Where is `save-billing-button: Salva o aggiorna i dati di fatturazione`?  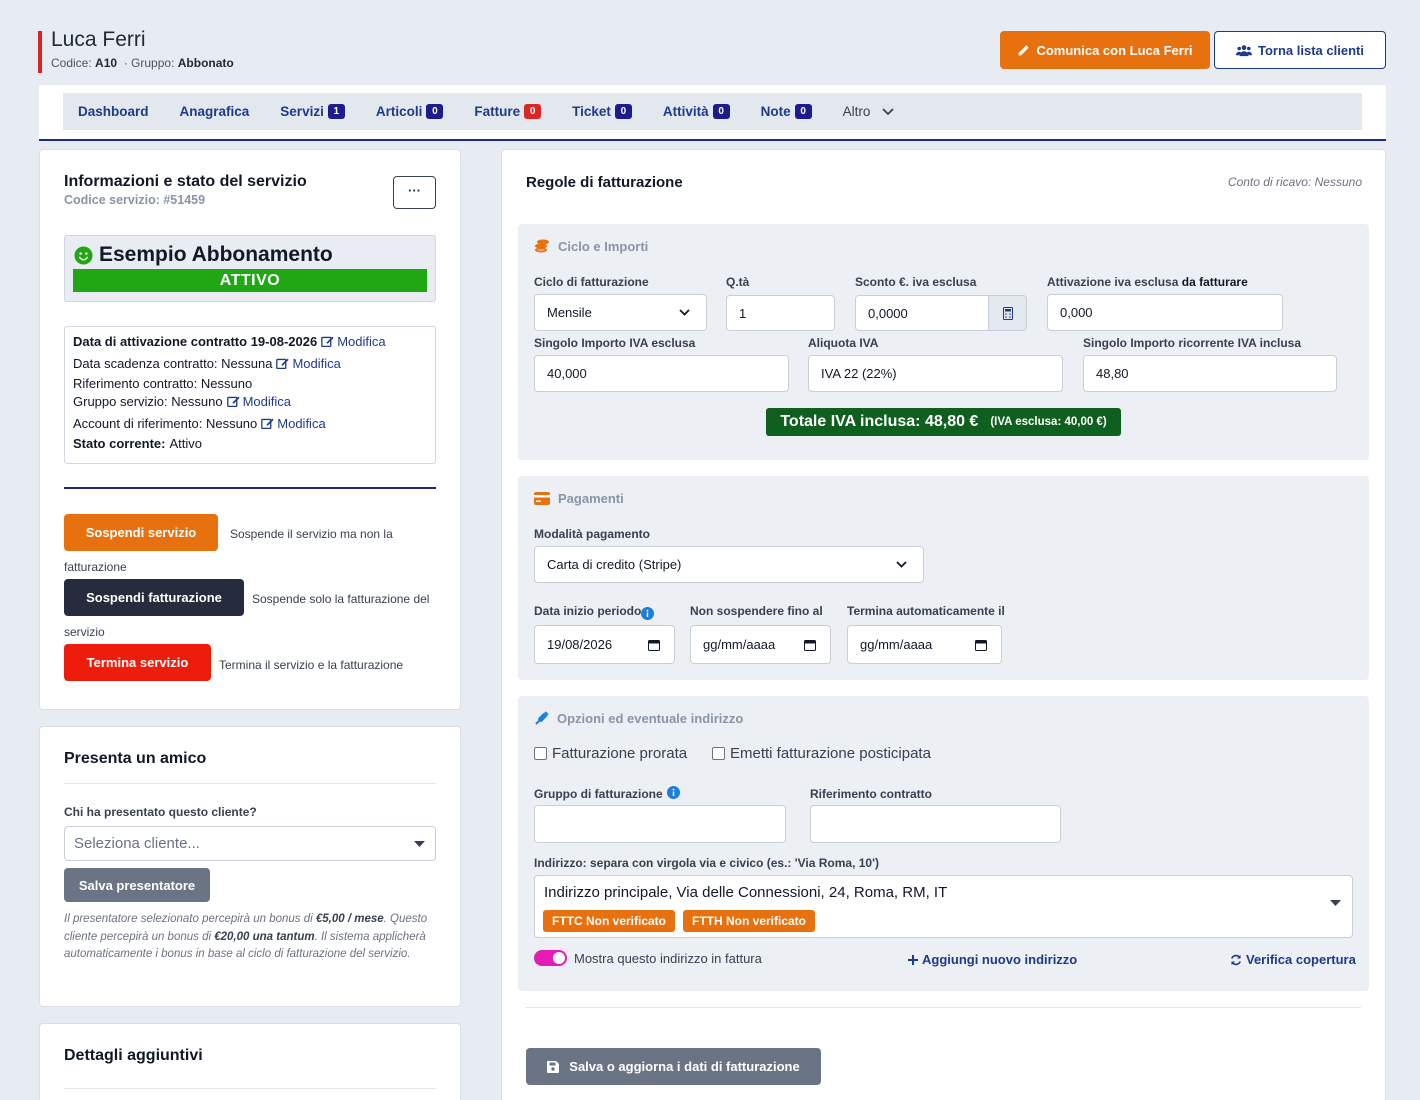
save-billing-button: Salva o aggiorna i dati di fatturazione is located at coordinates (673, 1066).